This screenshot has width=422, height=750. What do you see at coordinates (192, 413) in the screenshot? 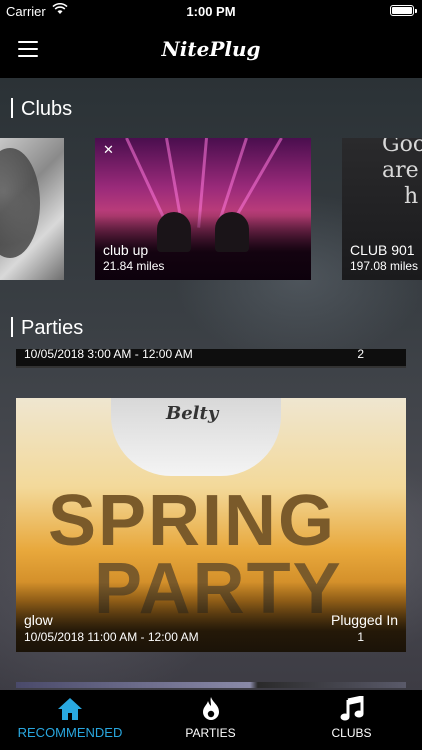
I see `poster-text: Belty` at bounding box center [192, 413].